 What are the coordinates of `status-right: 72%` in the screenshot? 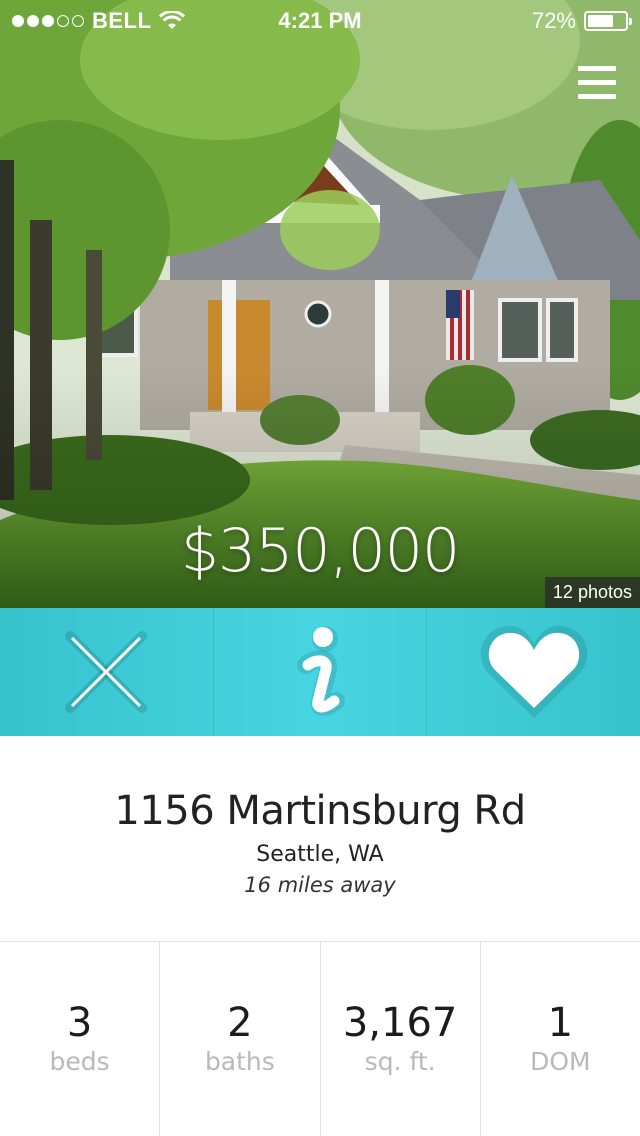 It's located at (581, 21).